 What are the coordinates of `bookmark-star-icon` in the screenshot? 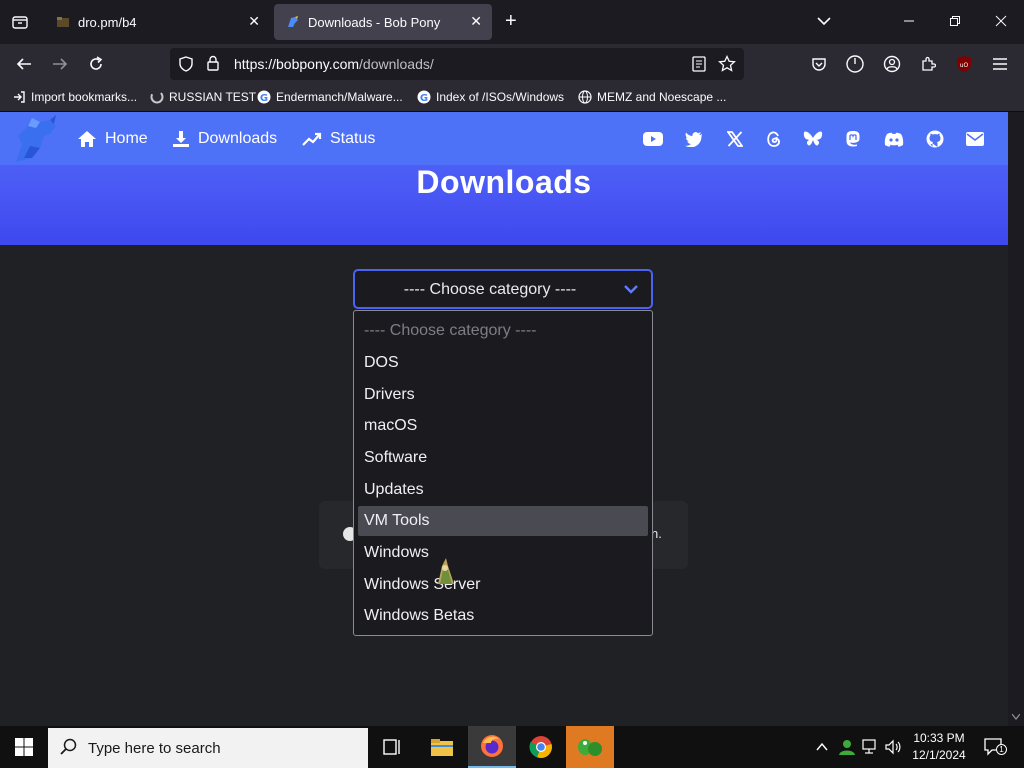 It's located at (727, 64).